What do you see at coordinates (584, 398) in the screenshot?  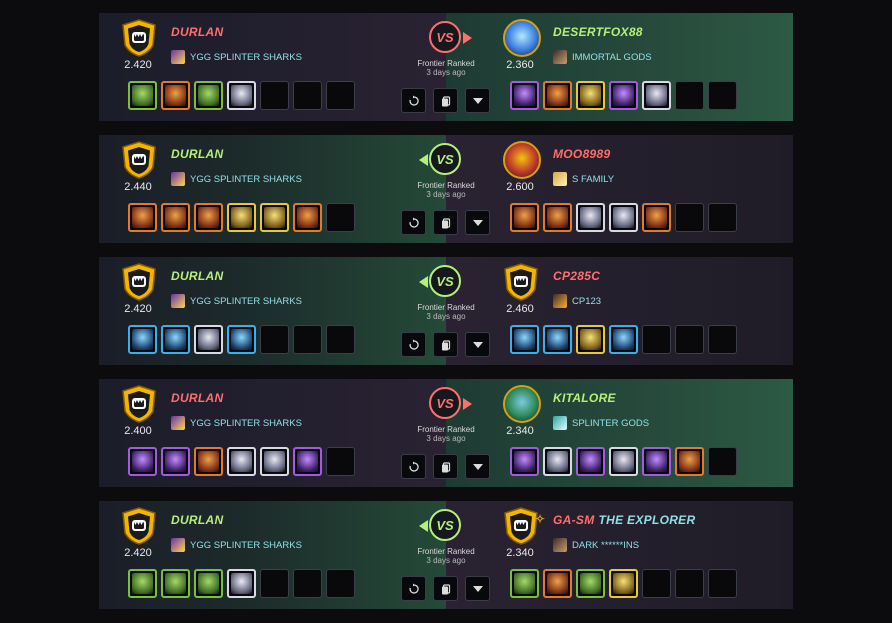 I see `right-player-name: KITALORE` at bounding box center [584, 398].